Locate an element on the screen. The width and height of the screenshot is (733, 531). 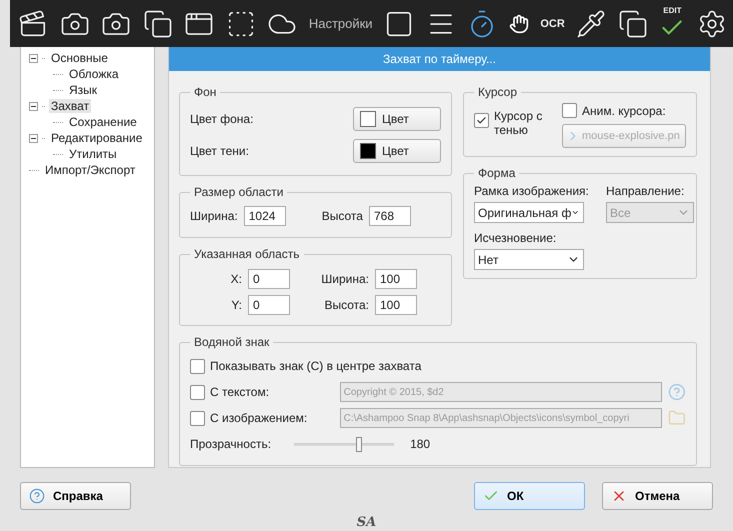
help-button: Справка is located at coordinates (75, 496).